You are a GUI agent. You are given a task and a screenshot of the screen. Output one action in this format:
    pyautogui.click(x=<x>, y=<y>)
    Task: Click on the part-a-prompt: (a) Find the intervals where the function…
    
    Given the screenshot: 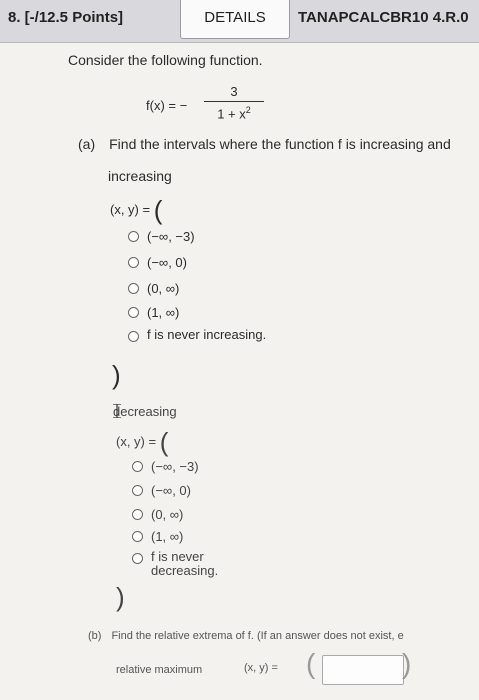 What is the action you would take?
    pyautogui.click(x=264, y=144)
    